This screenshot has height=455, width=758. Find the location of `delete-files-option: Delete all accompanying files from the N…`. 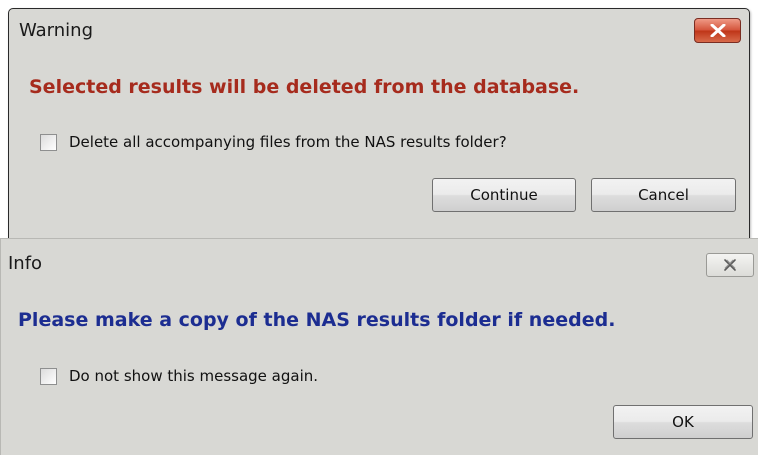

delete-files-option: Delete all accompanying files from the N… is located at coordinates (273, 142).